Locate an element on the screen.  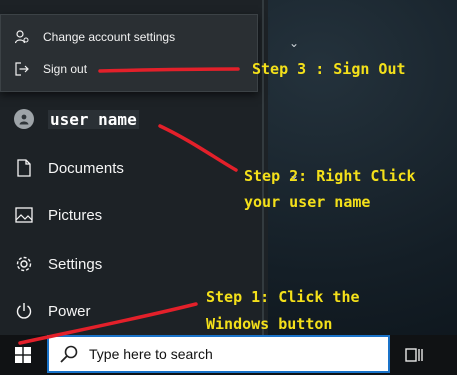
gear-icon is located at coordinates (24, 264).